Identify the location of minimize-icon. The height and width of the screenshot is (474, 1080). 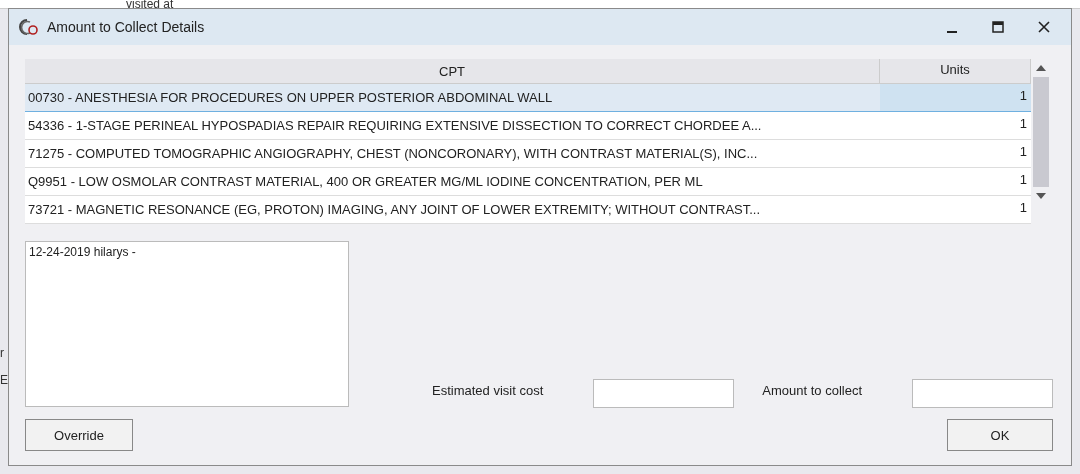
(952, 32).